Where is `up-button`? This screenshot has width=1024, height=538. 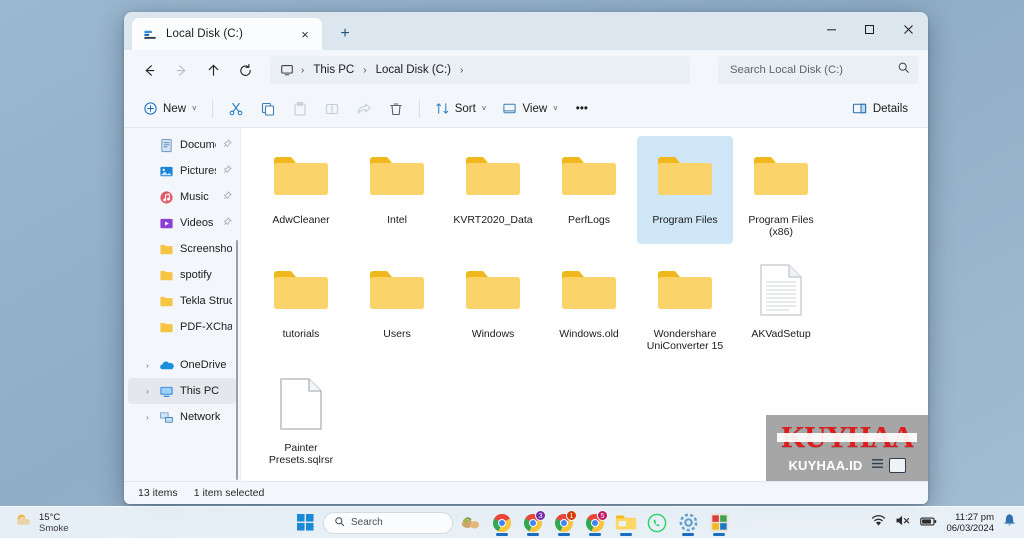 up-button is located at coordinates (213, 70).